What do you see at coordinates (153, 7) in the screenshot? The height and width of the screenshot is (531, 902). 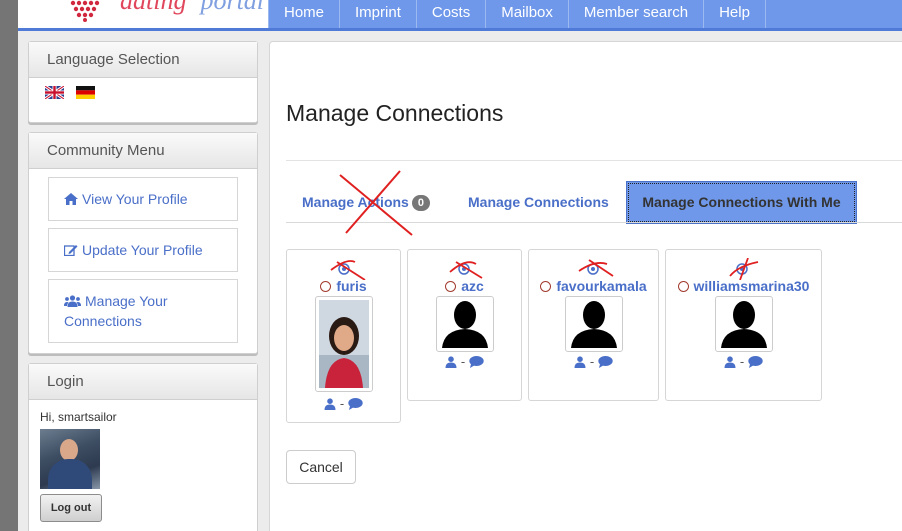 I see `logo-word-dating: dating` at bounding box center [153, 7].